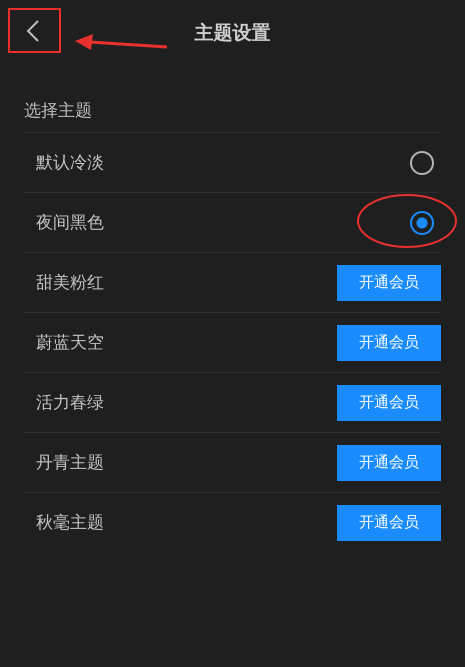  Describe the element at coordinates (70, 523) in the screenshot. I see `theme-label: 秋毫主题` at that location.